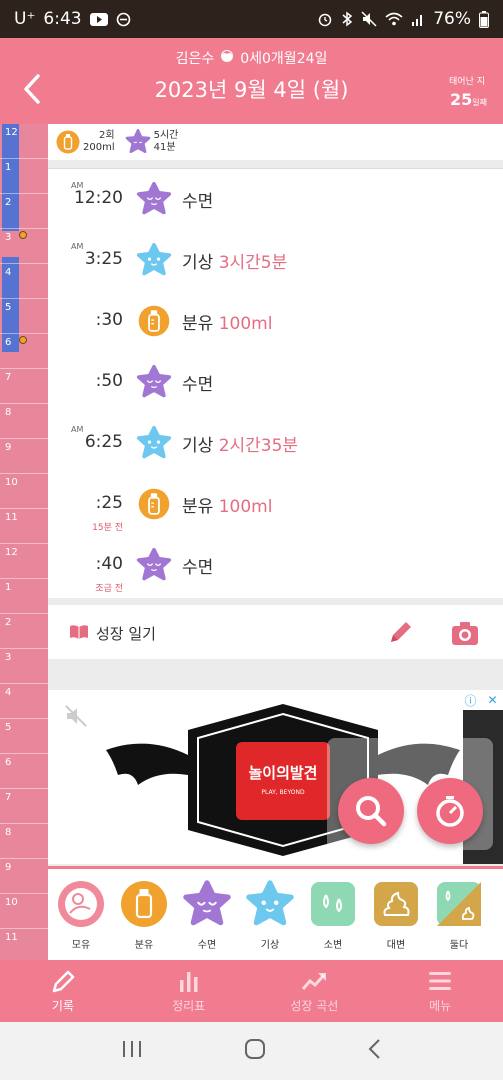  What do you see at coordinates (283, 792) in the screenshot?
I see `svg-text: PLAY, BEYOND` at bounding box center [283, 792].